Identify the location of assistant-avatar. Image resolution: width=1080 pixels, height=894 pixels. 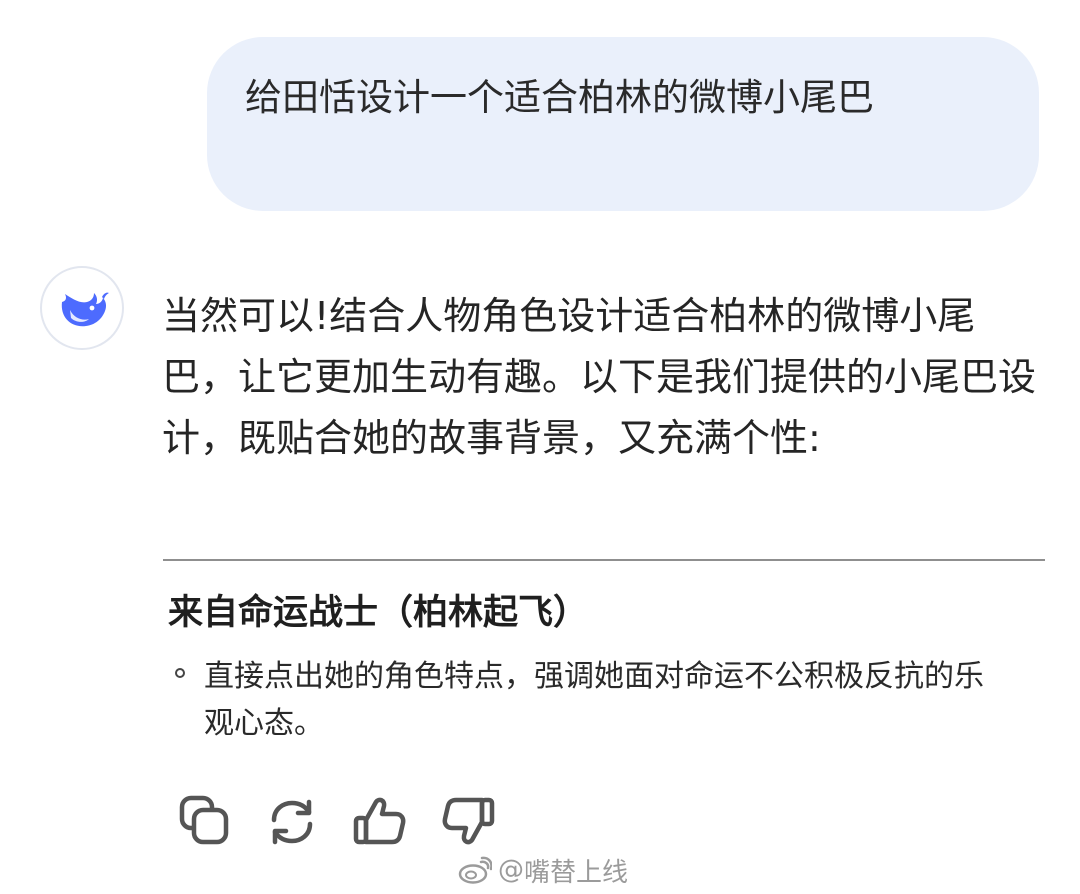
(82, 308).